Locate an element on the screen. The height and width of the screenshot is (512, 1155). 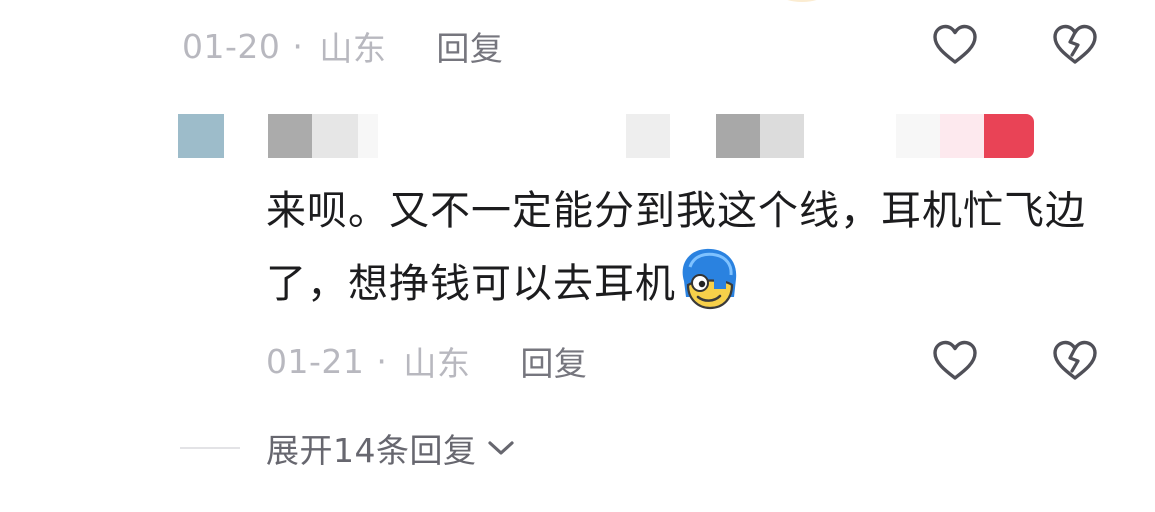
top-edge-fragment is located at coordinates (802, 1).